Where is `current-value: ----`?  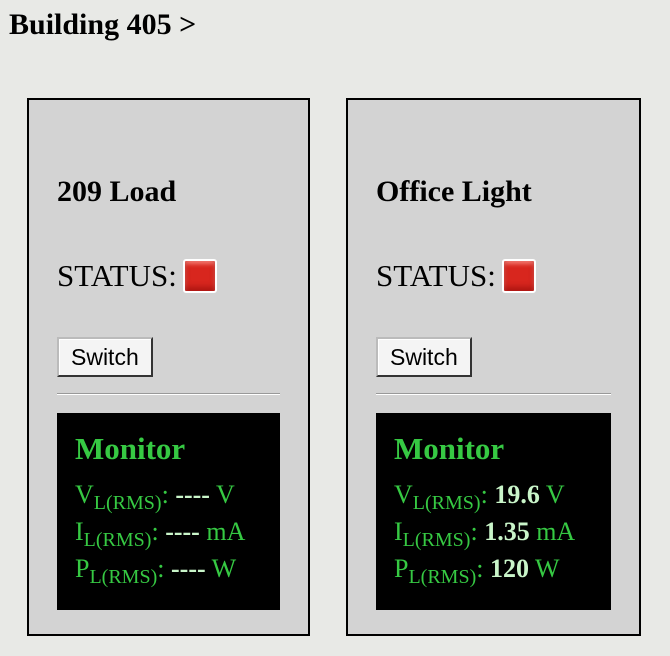
current-value: ---- is located at coordinates (182, 531).